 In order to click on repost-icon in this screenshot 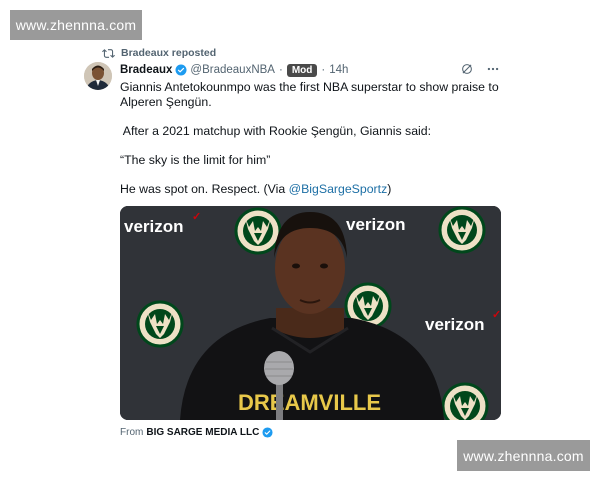, I will do `click(108, 53)`.